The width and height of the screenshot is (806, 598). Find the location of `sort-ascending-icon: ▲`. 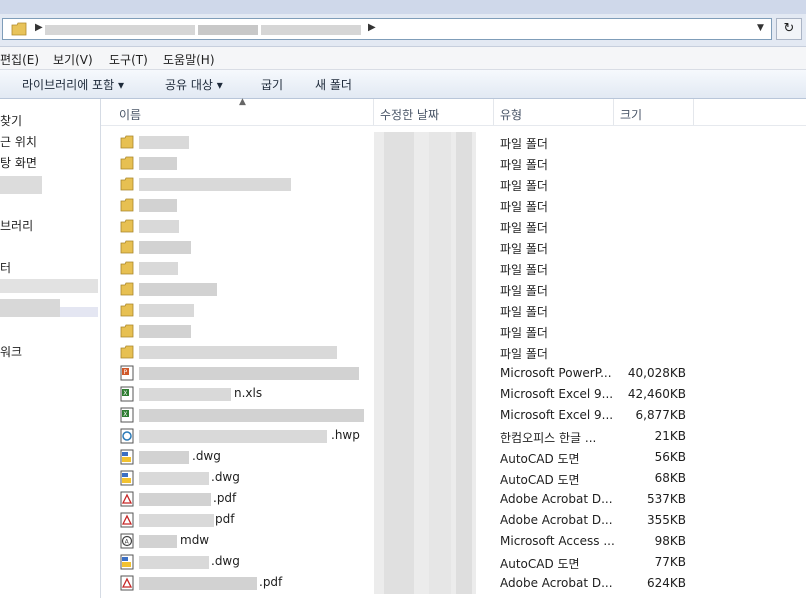

sort-ascending-icon: ▲ is located at coordinates (242, 102).